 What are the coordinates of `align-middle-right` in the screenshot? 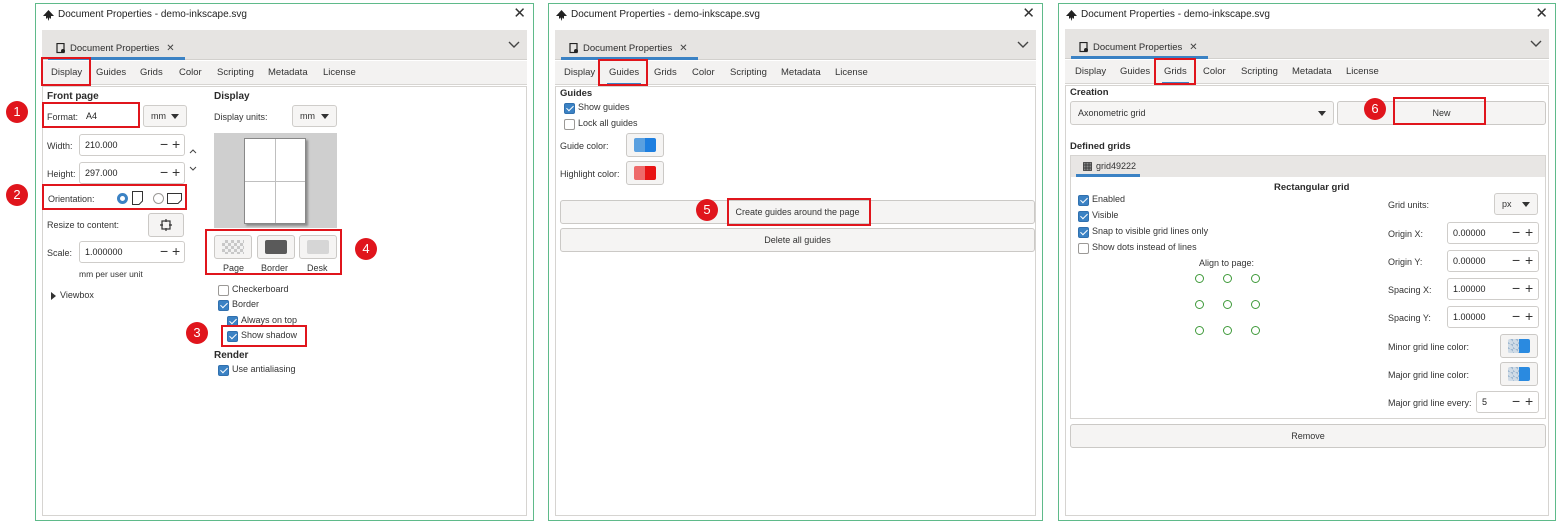 It's located at (1255, 304).